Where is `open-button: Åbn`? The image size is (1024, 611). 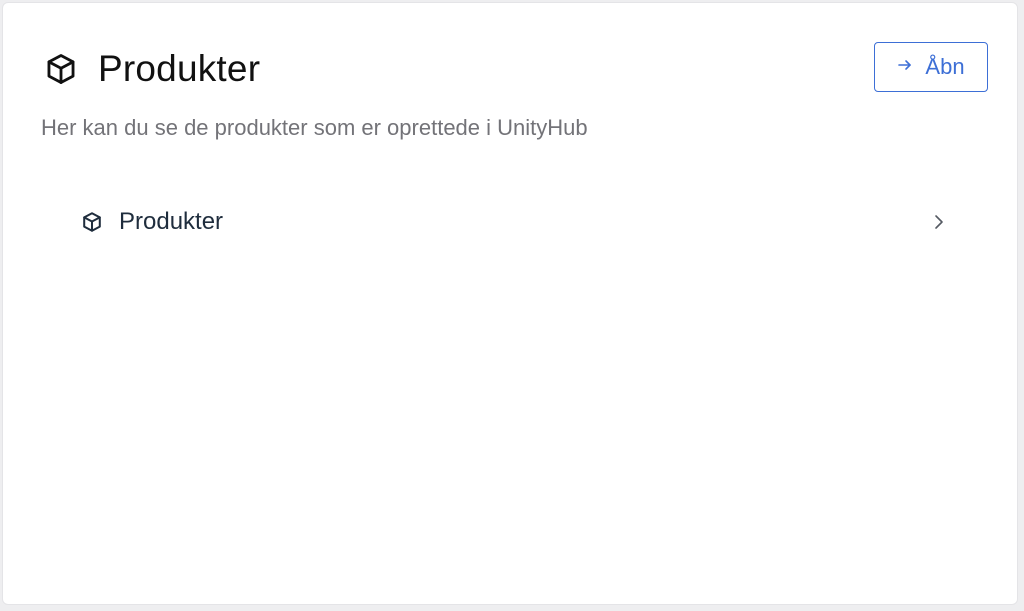
open-button: Åbn is located at coordinates (931, 67).